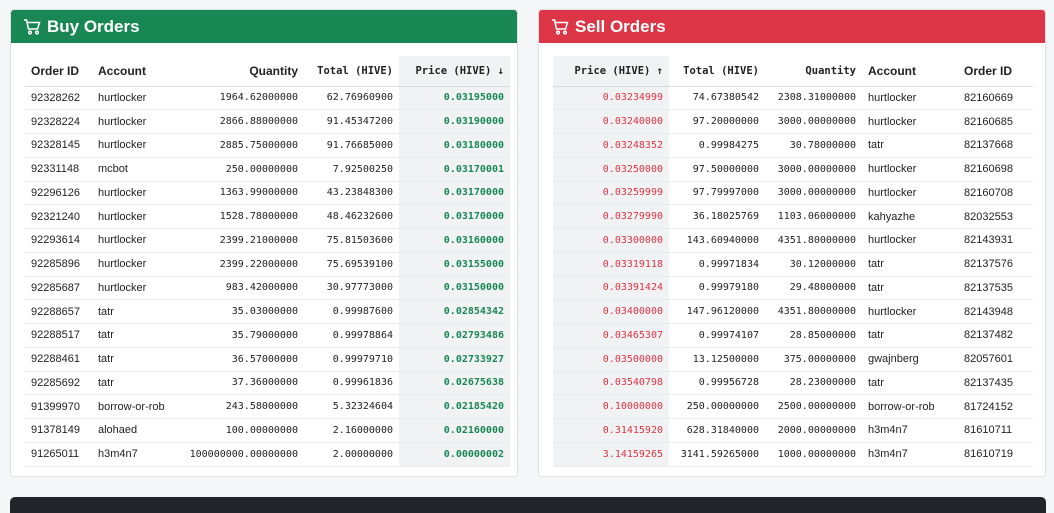 The height and width of the screenshot is (513, 1054). I want to click on cell-price: 0.00000002, so click(454, 454).